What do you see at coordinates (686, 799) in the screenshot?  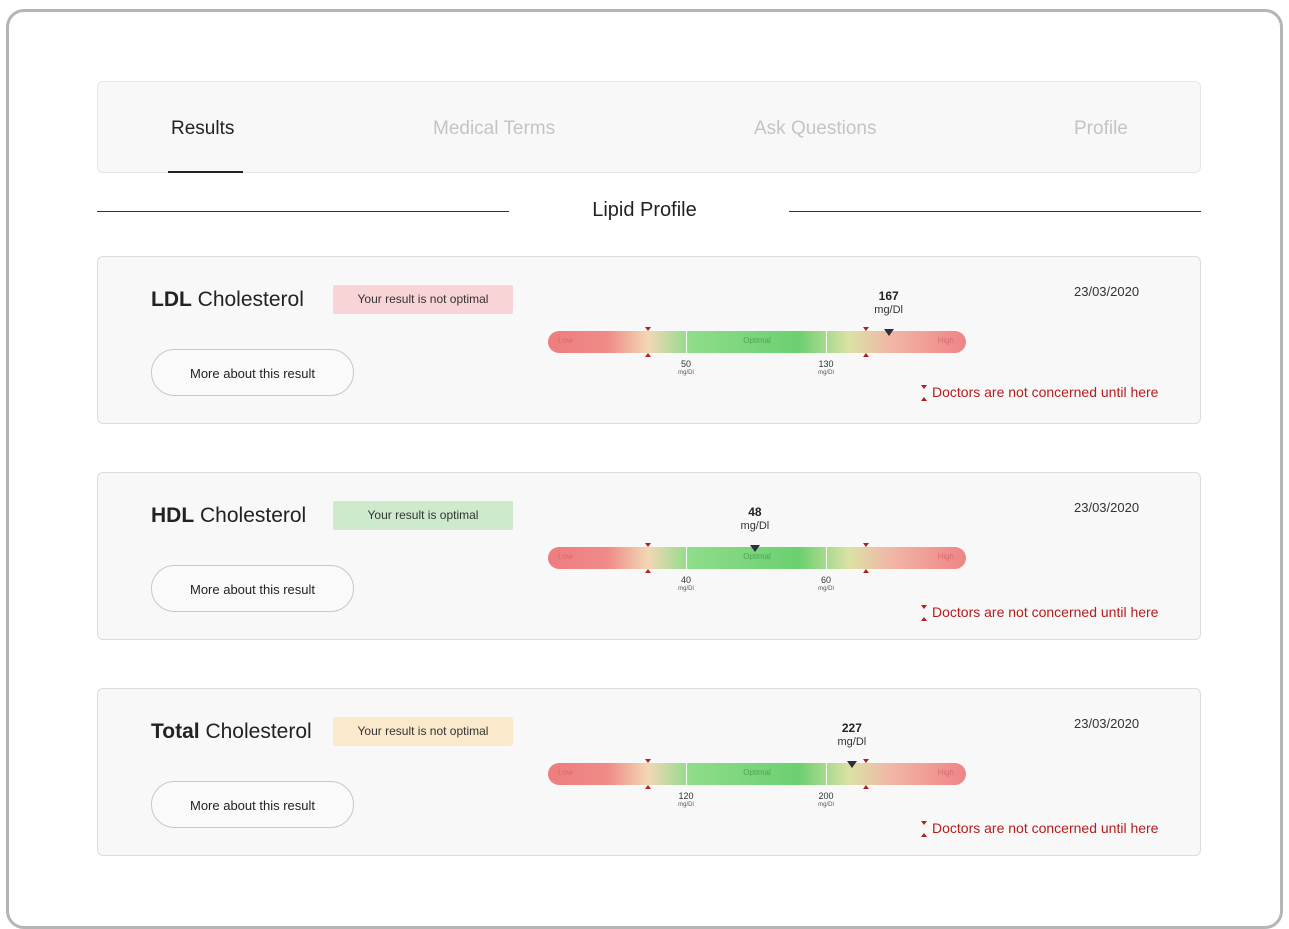 I see `tick-label-low: 120 mg/Dl` at bounding box center [686, 799].